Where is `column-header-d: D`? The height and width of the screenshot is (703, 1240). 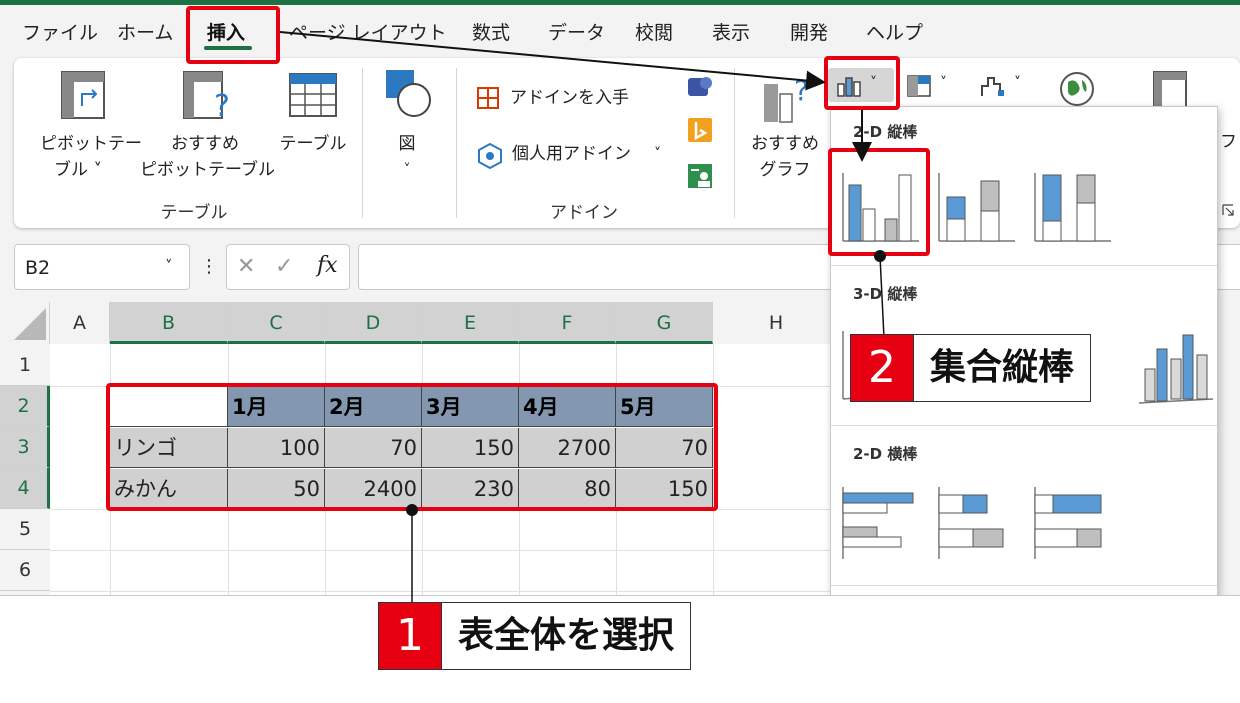 column-header-d: D is located at coordinates (373, 323).